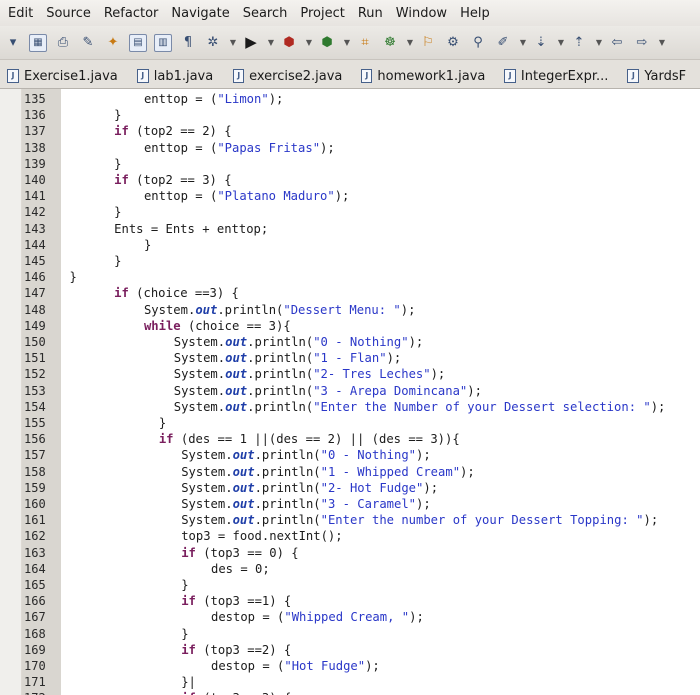 Image resolution: width=700 pixels, height=695 pixels. Describe the element at coordinates (213, 43) in the screenshot. I see `debug-run-icon: ✲` at that location.